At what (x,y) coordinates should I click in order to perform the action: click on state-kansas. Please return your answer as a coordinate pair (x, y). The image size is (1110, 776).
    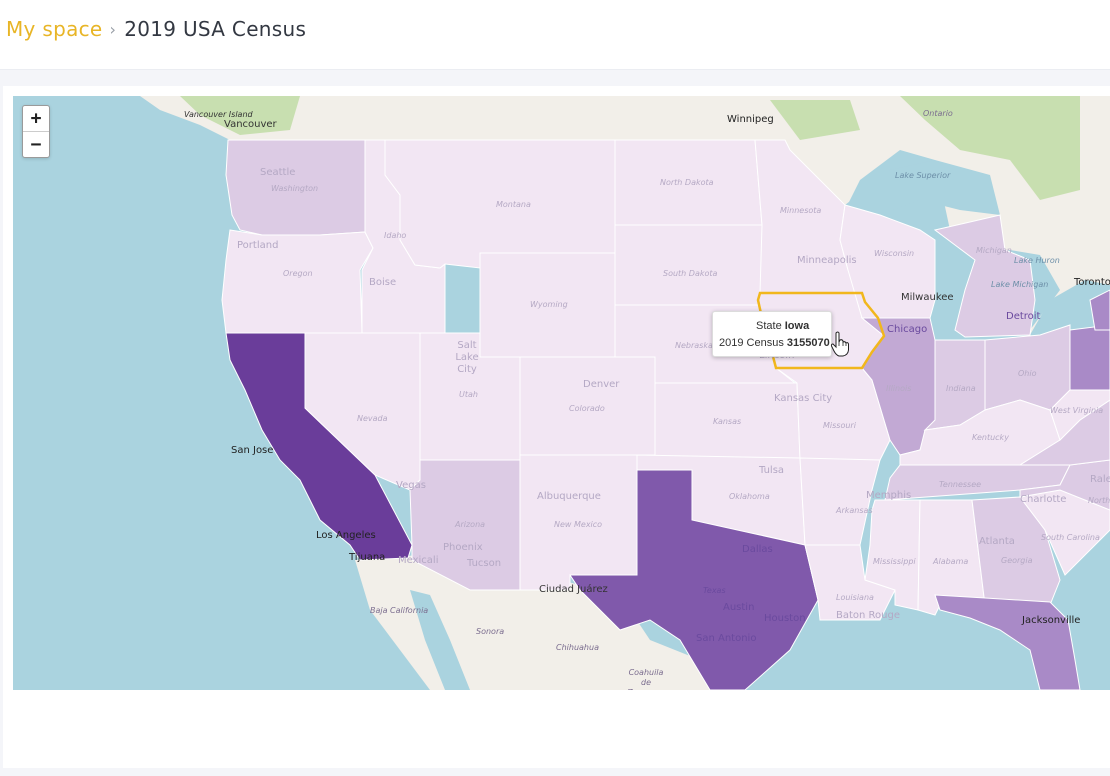
    Looking at the image, I should click on (727, 420).